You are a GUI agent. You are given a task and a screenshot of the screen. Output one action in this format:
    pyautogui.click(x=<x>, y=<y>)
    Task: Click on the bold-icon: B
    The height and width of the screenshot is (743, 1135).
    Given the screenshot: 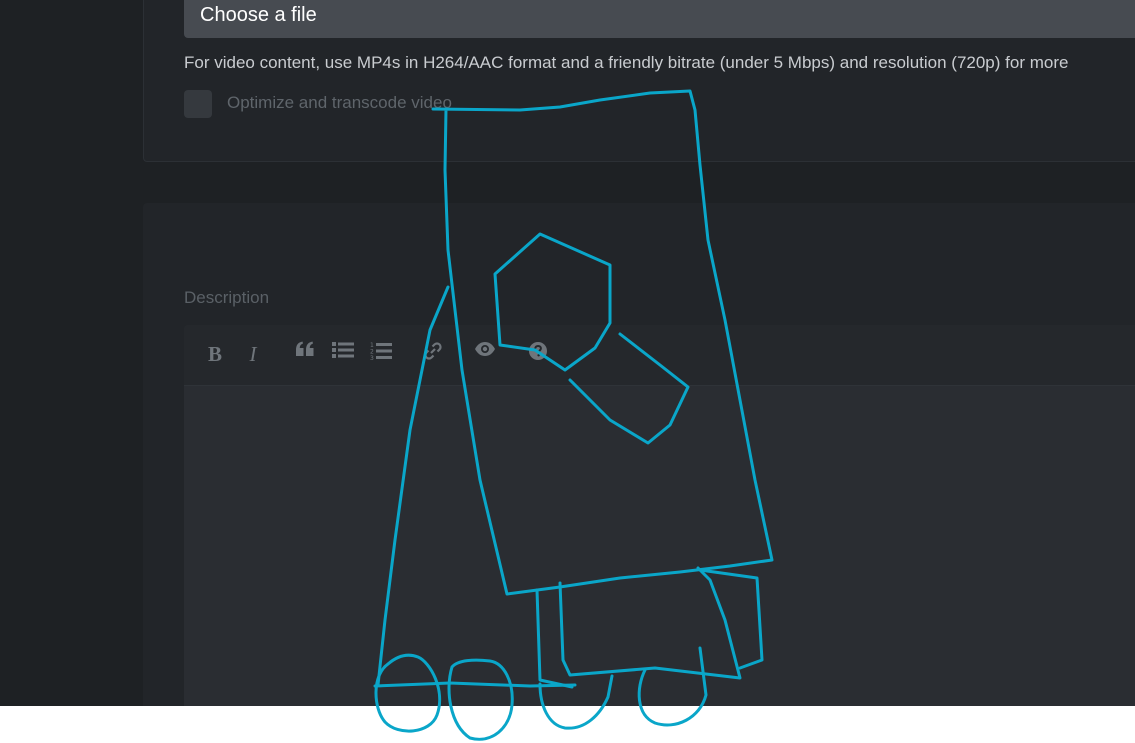 What is the action you would take?
    pyautogui.click(x=214, y=354)
    